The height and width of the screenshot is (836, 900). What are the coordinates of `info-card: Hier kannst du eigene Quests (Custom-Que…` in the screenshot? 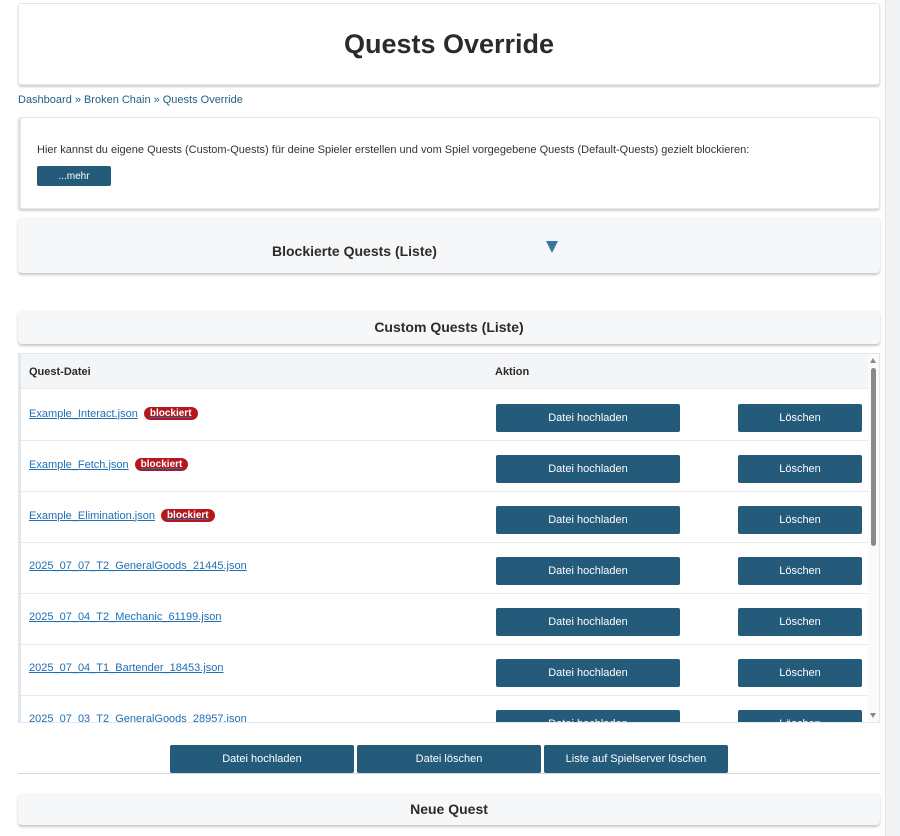 It's located at (449, 163).